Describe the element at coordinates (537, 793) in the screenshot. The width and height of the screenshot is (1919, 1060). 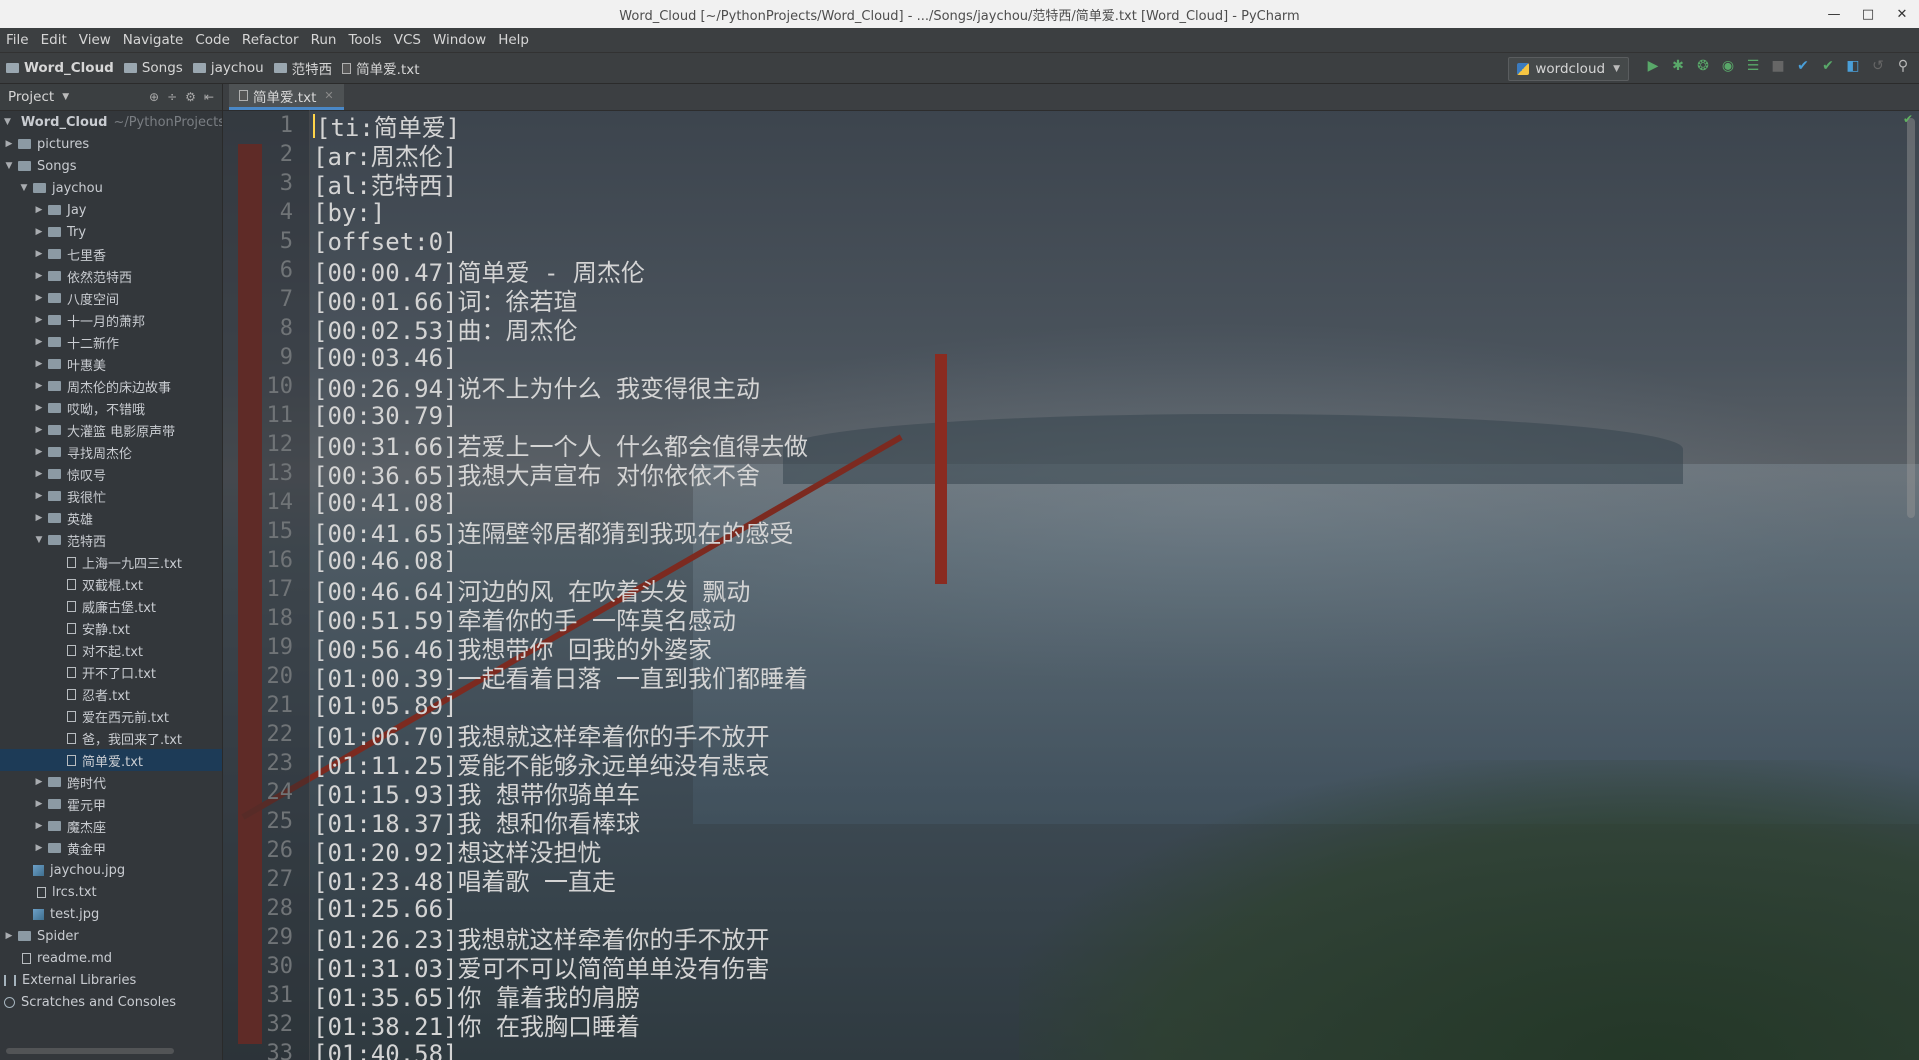
I see `code-line: 24 [01:15.93]我 想带你骑单车` at that location.